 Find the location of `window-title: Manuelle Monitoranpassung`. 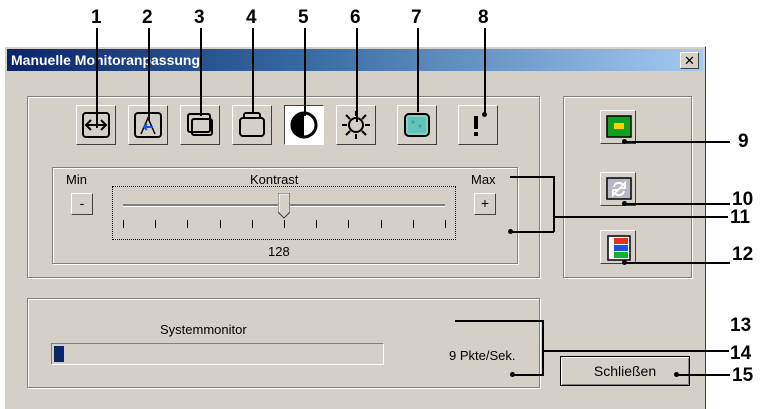

window-title: Manuelle Monitoranpassung is located at coordinates (106, 60).